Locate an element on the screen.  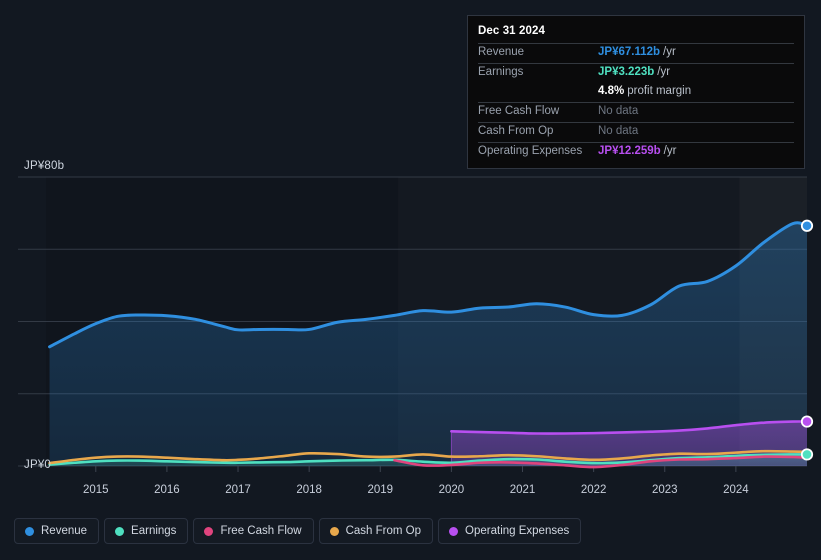
tooltip-row: Revenue JP¥67.112b/yr is located at coordinates (636, 53).